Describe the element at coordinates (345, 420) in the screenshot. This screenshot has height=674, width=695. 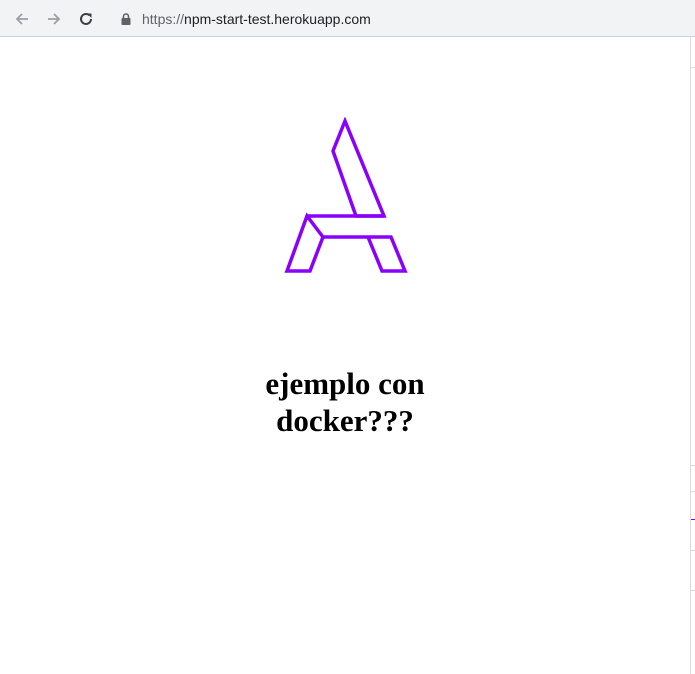
I see `heading-line-2: docker???` at that location.